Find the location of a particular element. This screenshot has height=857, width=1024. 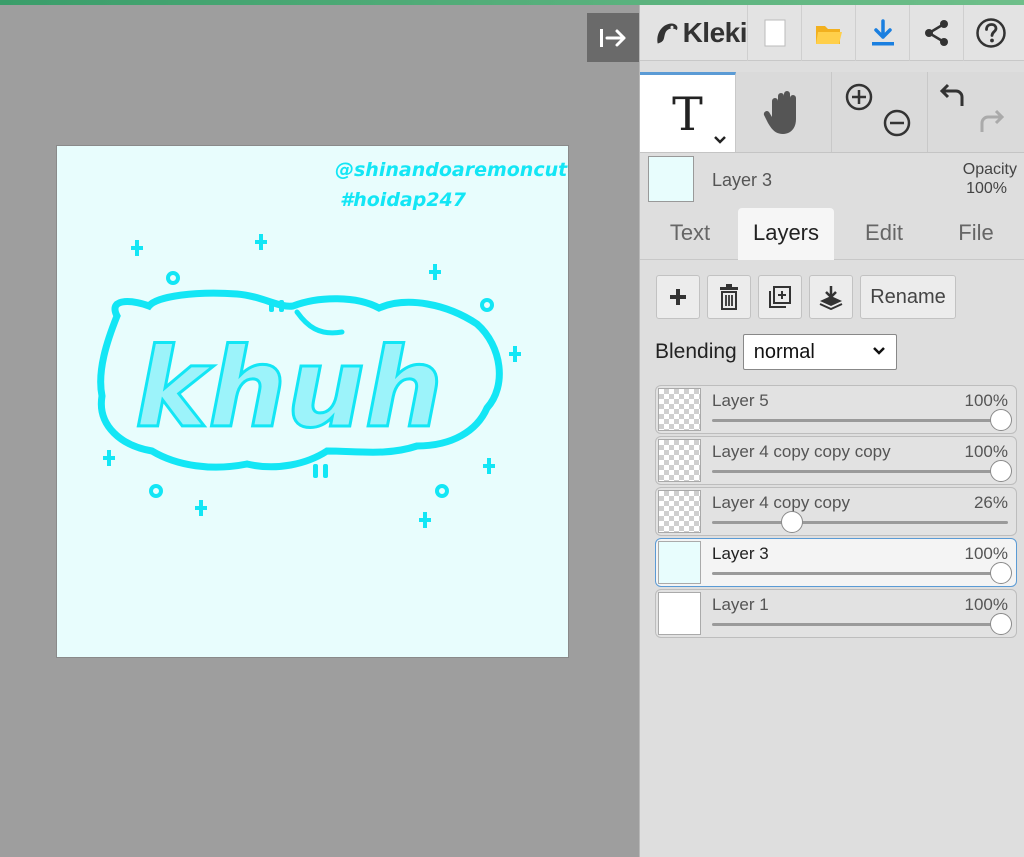

download-icon is located at coordinates (882, 31).